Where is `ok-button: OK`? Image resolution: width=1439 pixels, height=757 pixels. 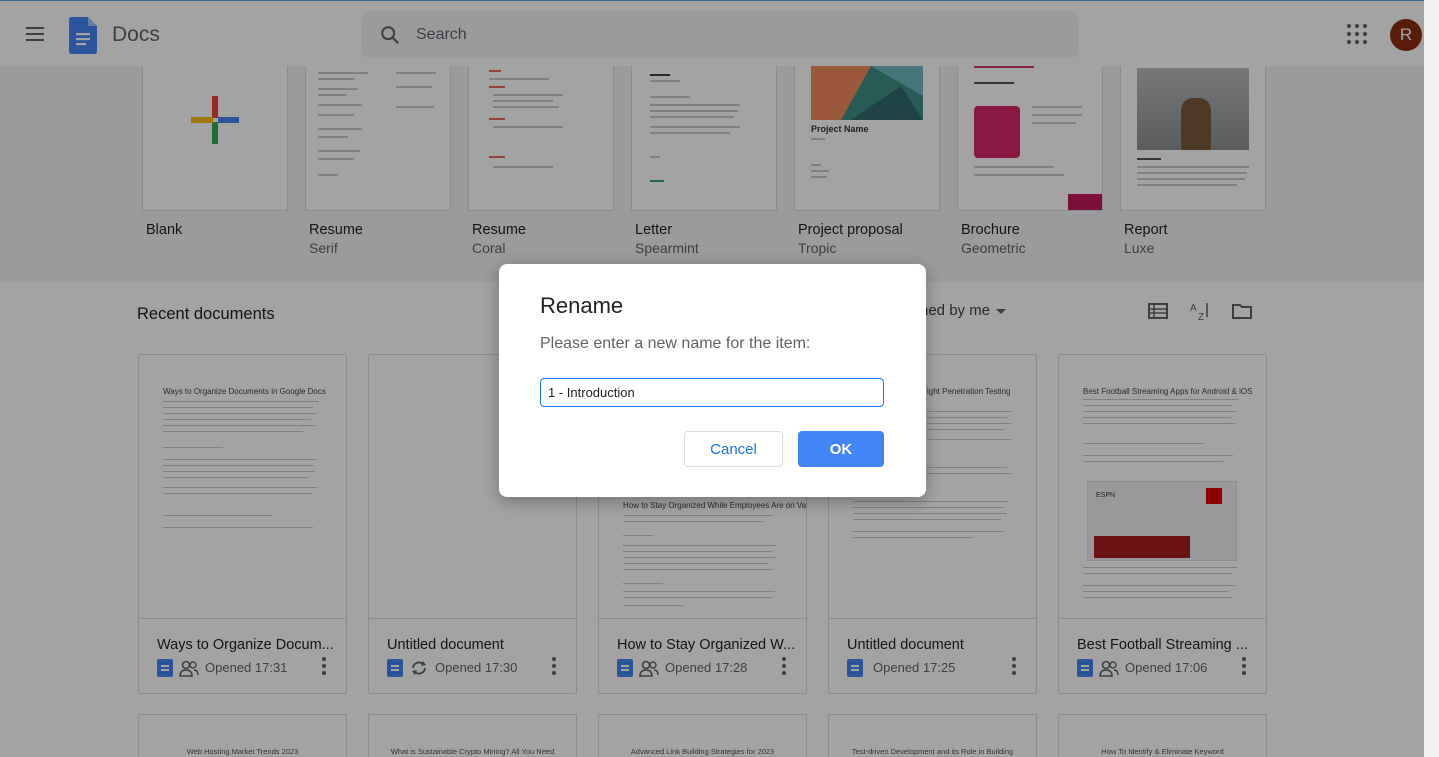 ok-button: OK is located at coordinates (841, 449).